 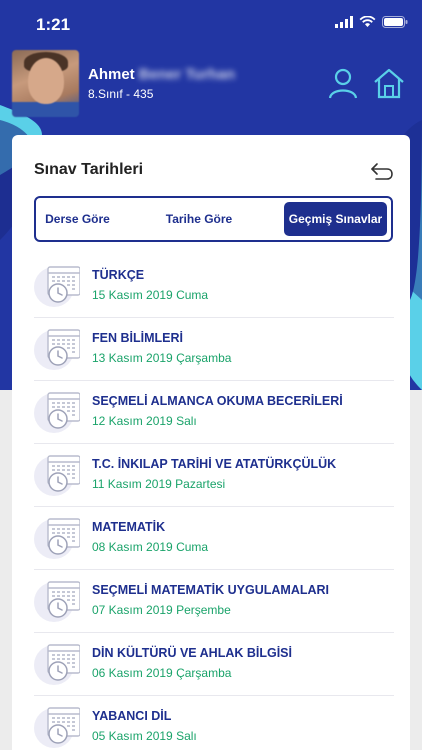 I want to click on profile-last-name-blurred: Bener Turhan, so click(x=187, y=74).